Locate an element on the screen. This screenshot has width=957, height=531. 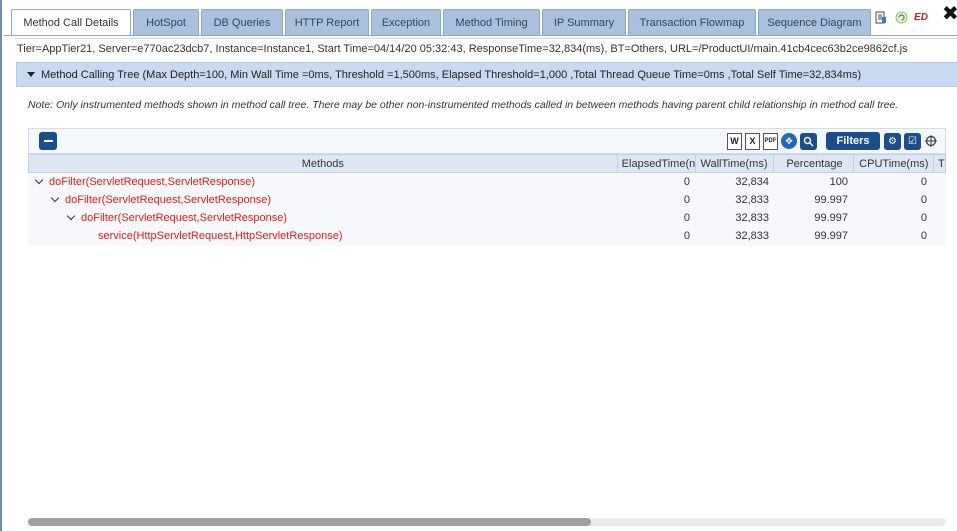
crosshair-icon is located at coordinates (931, 141).